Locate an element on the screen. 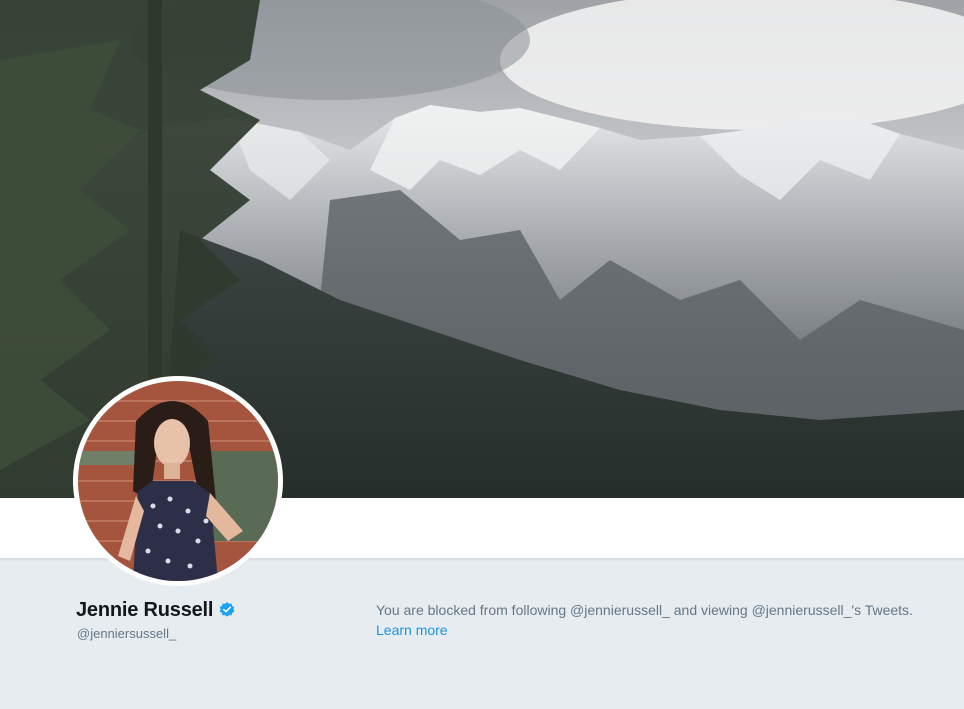 Image resolution: width=964 pixels, height=709 pixels. profile-avatar is located at coordinates (178, 481).